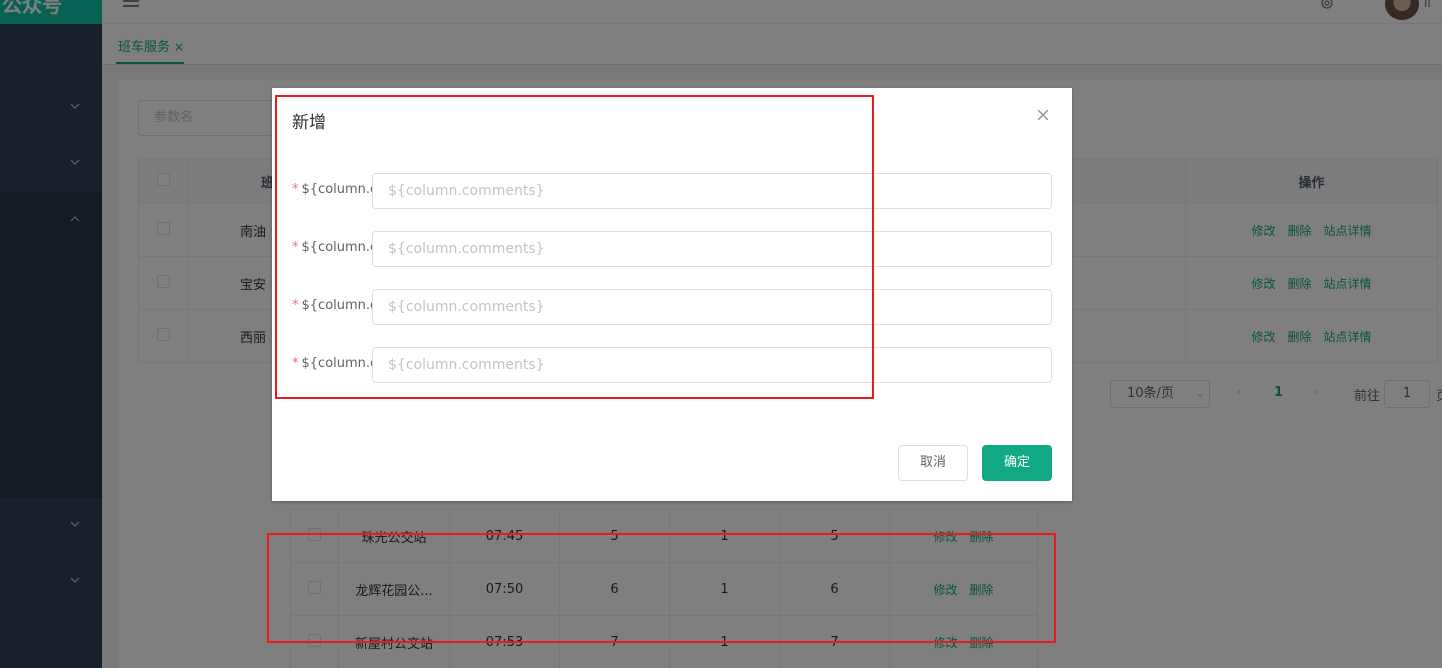  What do you see at coordinates (933, 463) in the screenshot?
I see `cancel-button: 取消` at bounding box center [933, 463].